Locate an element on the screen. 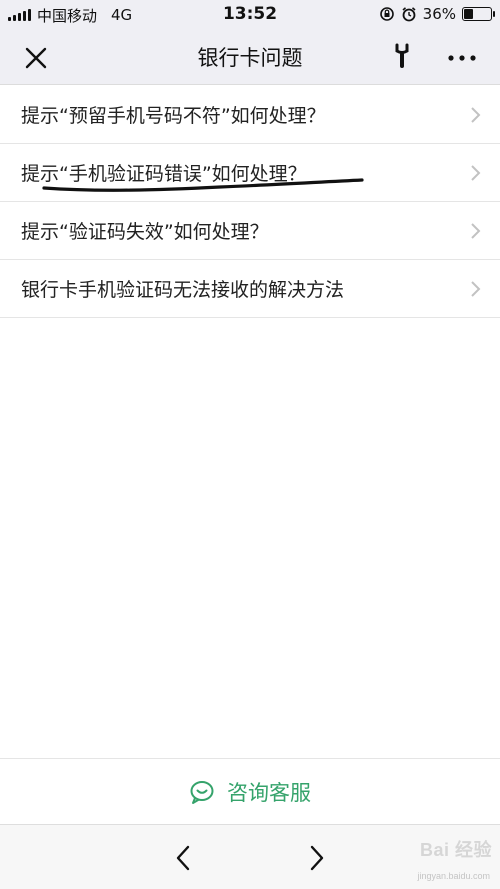  list-item: 提示“预留手机号码不符”如何处理？ is located at coordinates (250, 115).